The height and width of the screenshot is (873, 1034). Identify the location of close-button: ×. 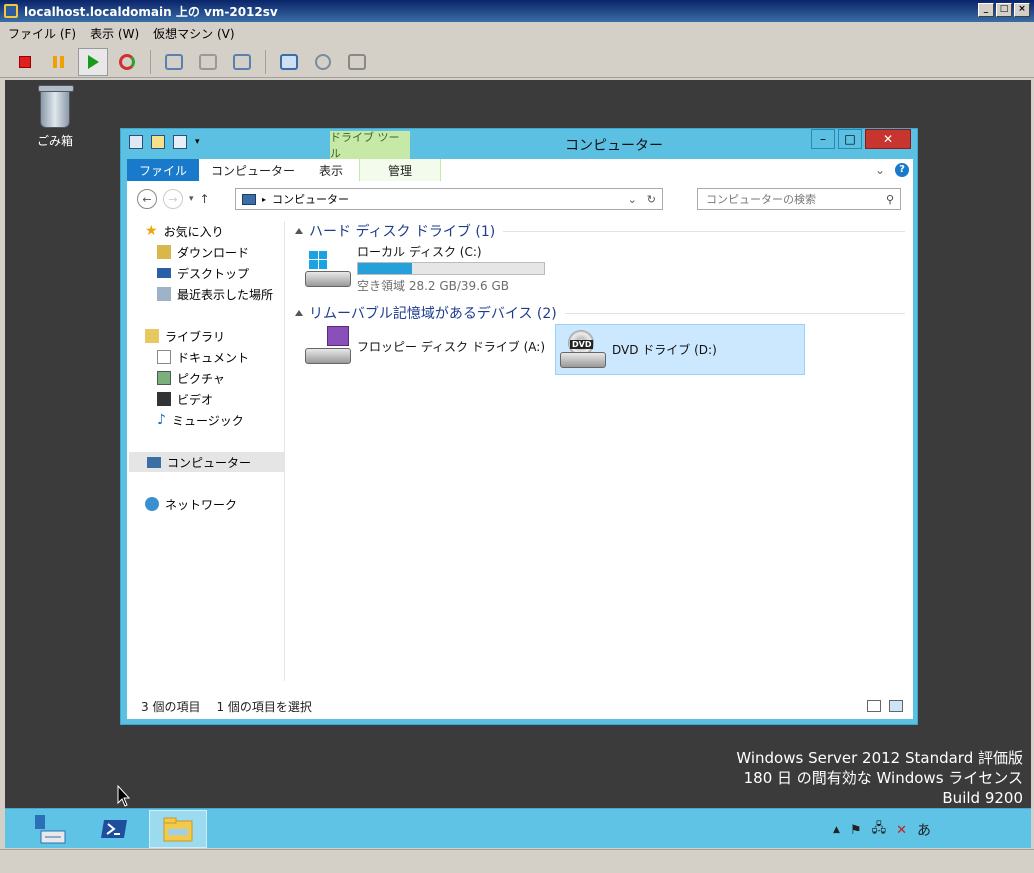
(1022, 10).